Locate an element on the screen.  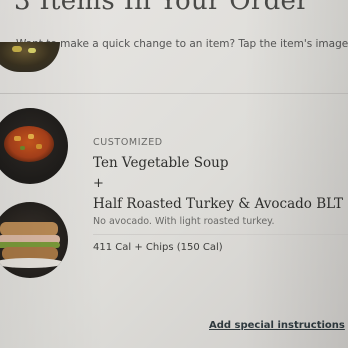
item-name-soup: Ten Vegetable Soup is located at coordinates (161, 163).